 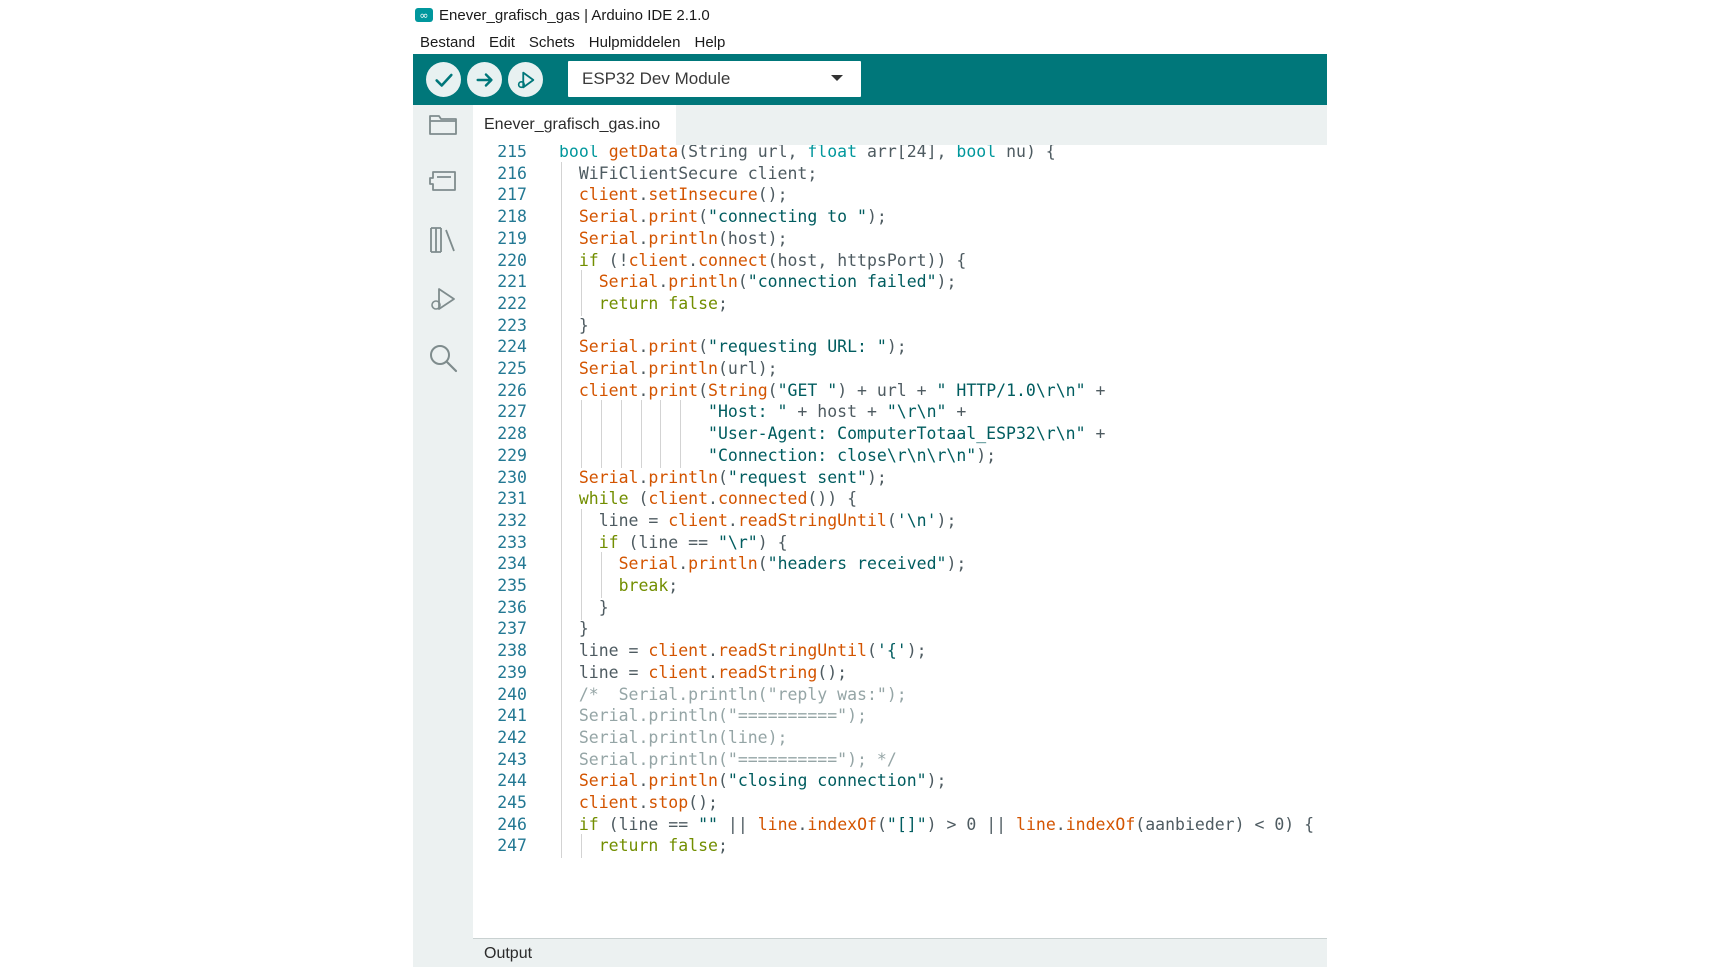 I want to click on code-line: 225 Serial.println(url);, so click(x=900, y=369).